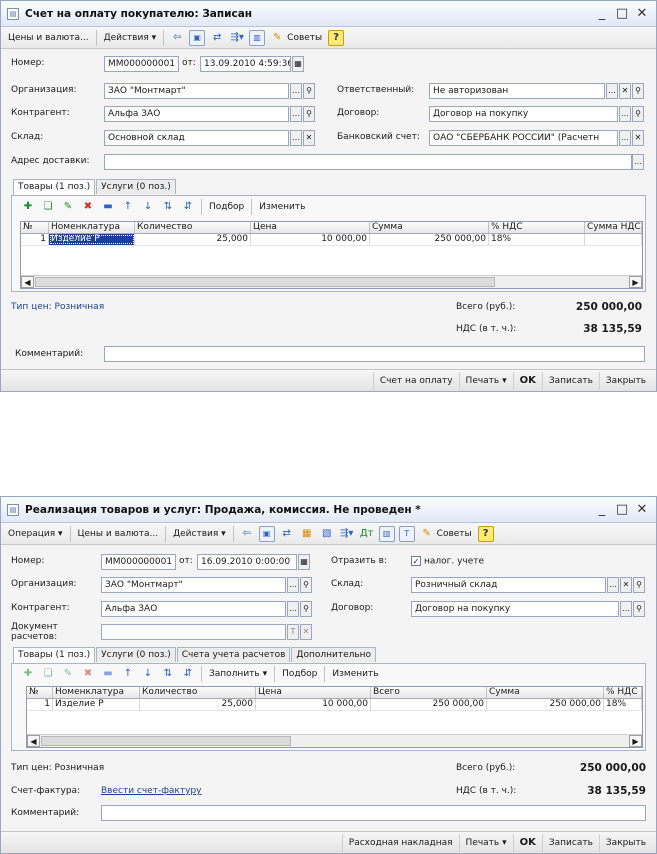 The image size is (657, 854). Describe the element at coordinates (400, 842) in the screenshot. I see `waybill-print-button: Расходная накладная` at that location.